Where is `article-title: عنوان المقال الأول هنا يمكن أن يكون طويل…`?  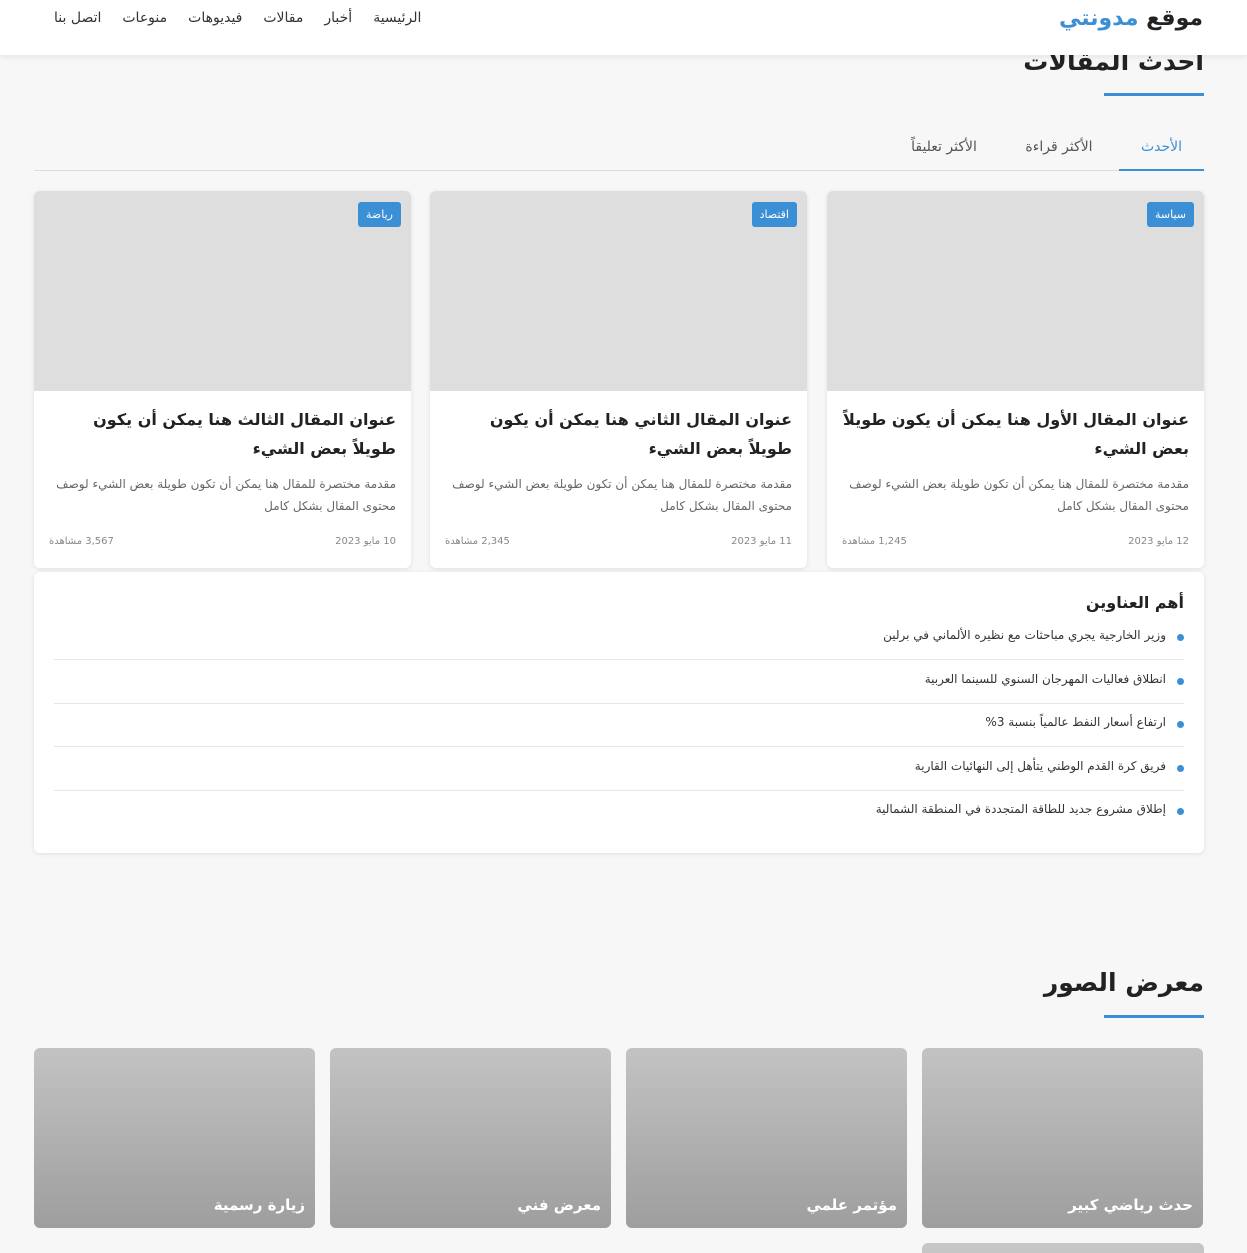 article-title: عنوان المقال الأول هنا يمكن أن يكون طويل… is located at coordinates (1015, 434).